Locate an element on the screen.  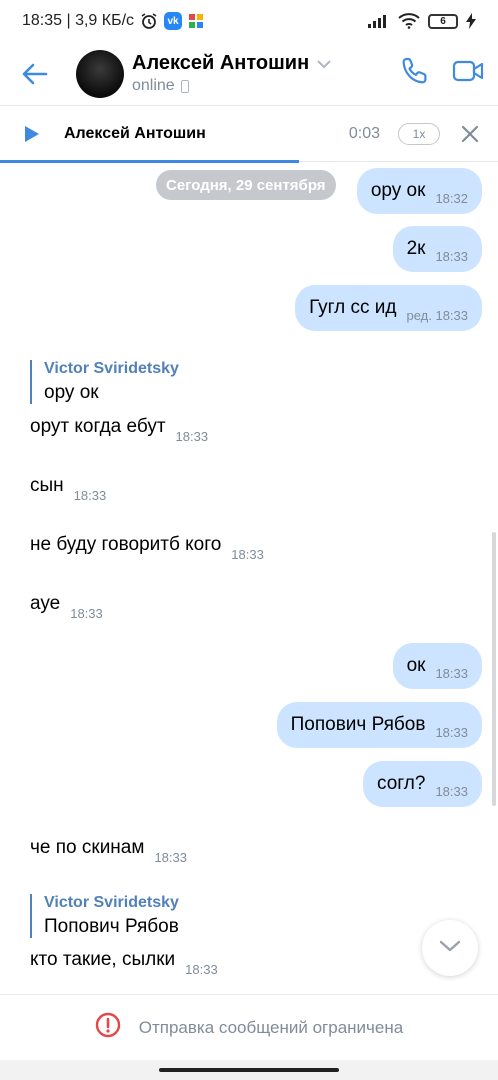
player-elapsed: 0:03 is located at coordinates (364, 133).